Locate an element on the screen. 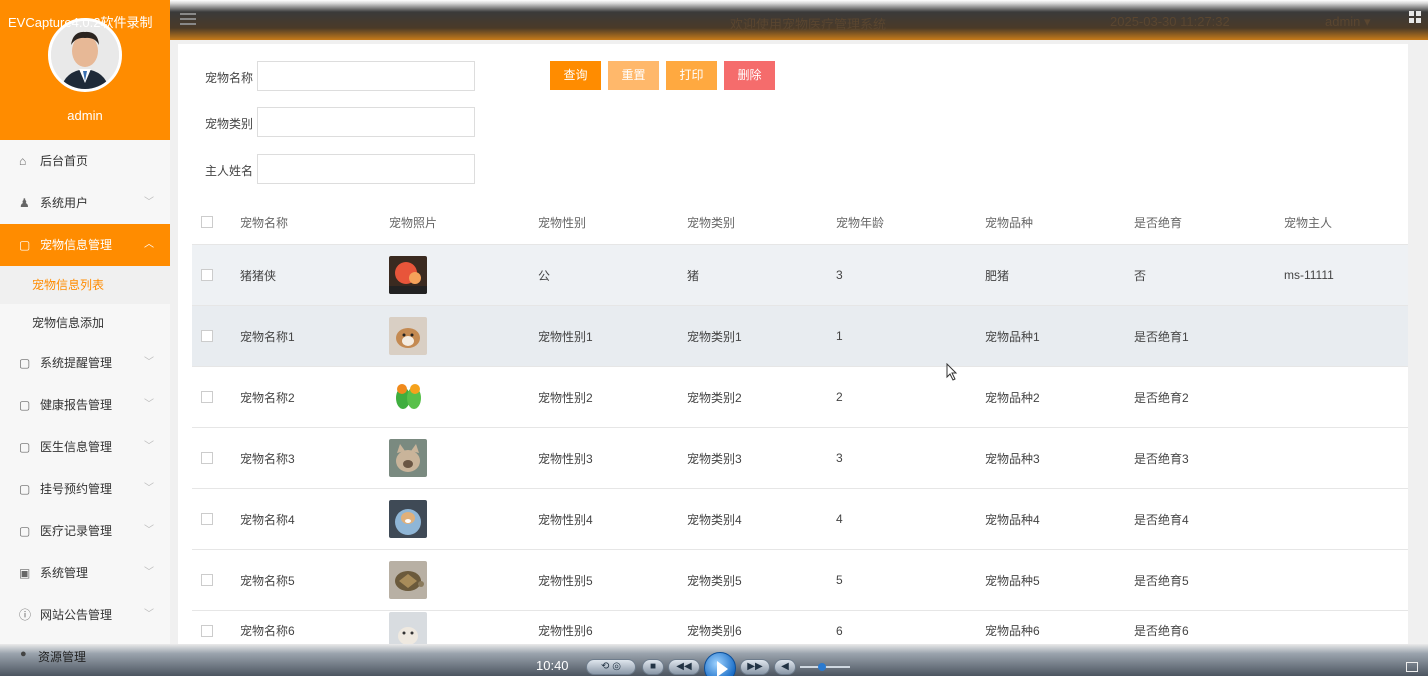  chevron-up-icon: ︿ is located at coordinates (149, 244).